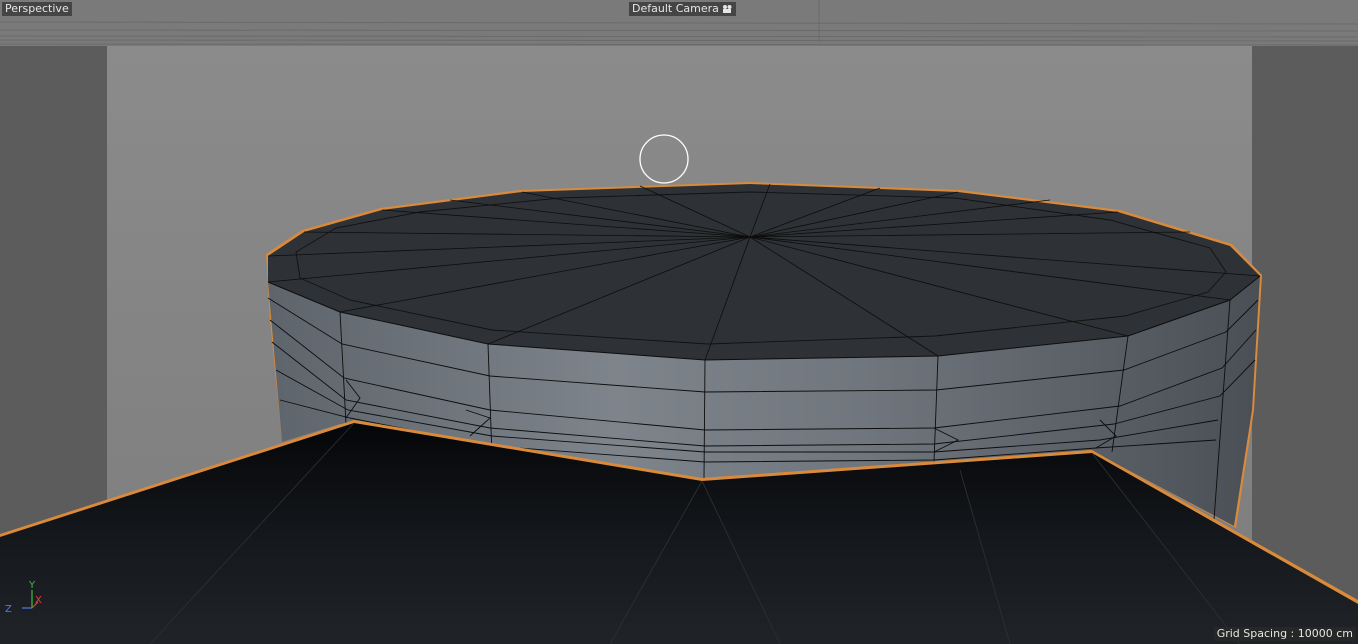 The width and height of the screenshot is (1358, 644). I want to click on camera-icon, so click(727, 9).